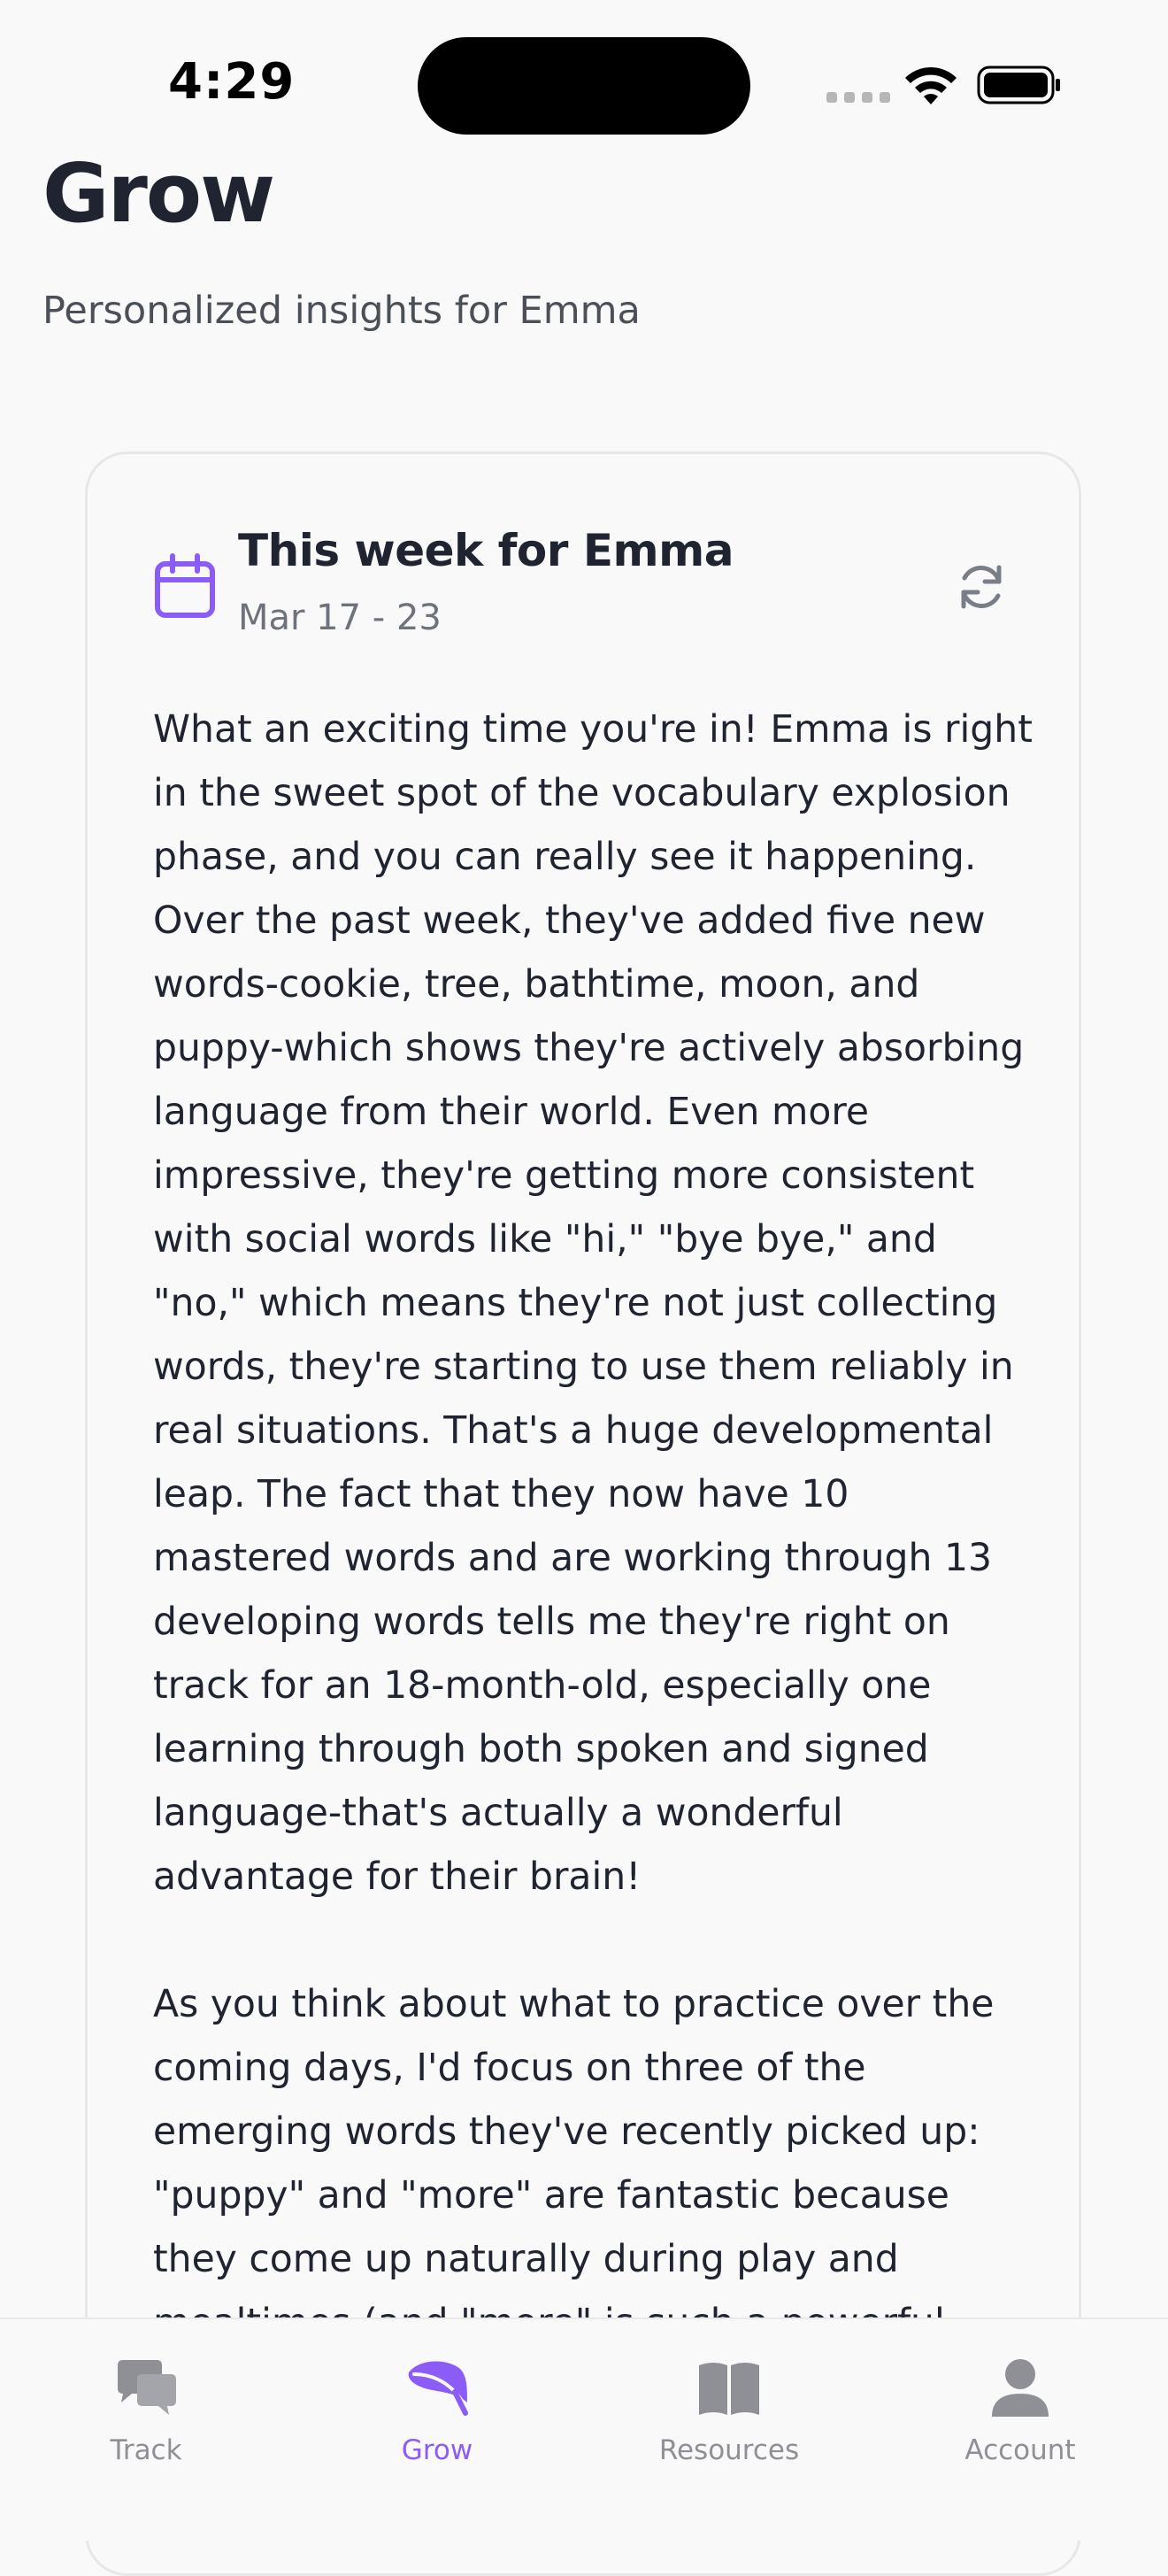 The height and width of the screenshot is (2576, 1168). I want to click on book-icon, so click(729, 2389).